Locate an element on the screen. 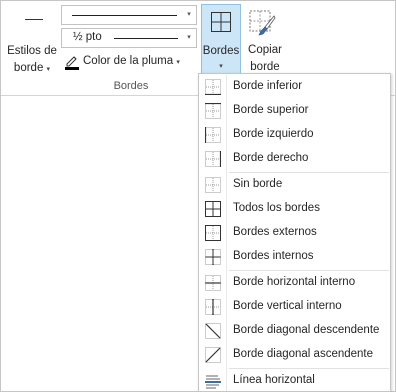  borders-label: Bordes is located at coordinates (221, 51).